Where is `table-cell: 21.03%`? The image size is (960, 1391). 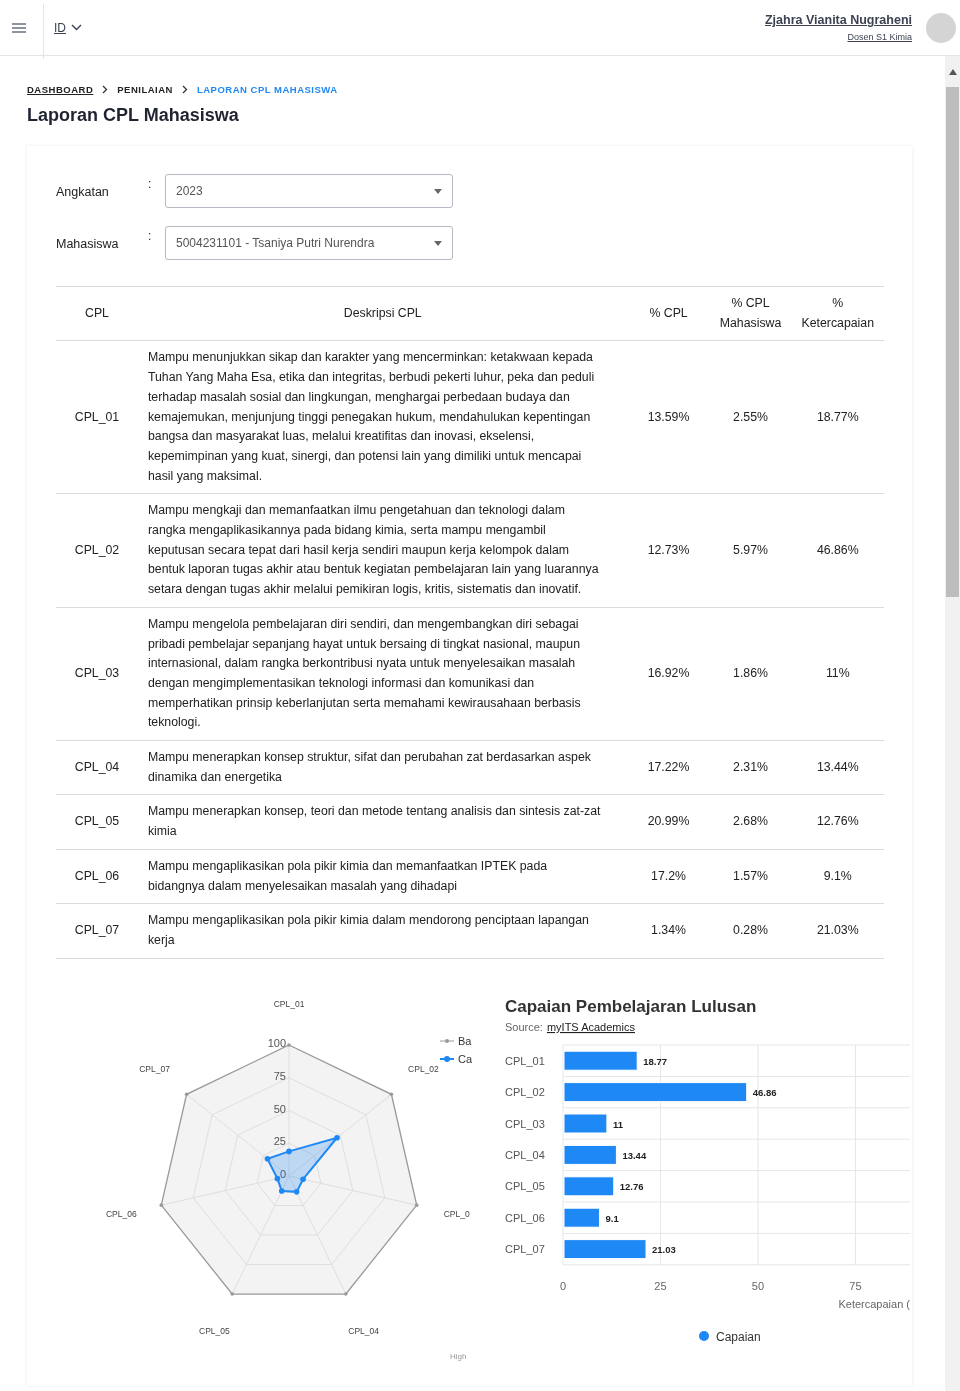
table-cell: 21.03% is located at coordinates (837, 931).